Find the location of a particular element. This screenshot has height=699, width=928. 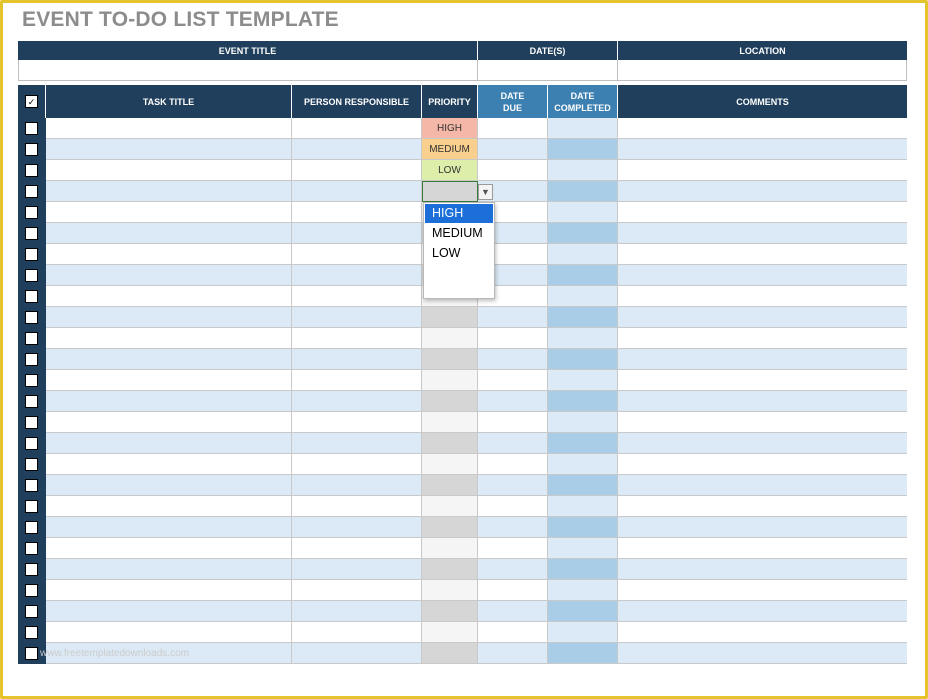

dropdown-option-high: HIGH is located at coordinates (459, 213).